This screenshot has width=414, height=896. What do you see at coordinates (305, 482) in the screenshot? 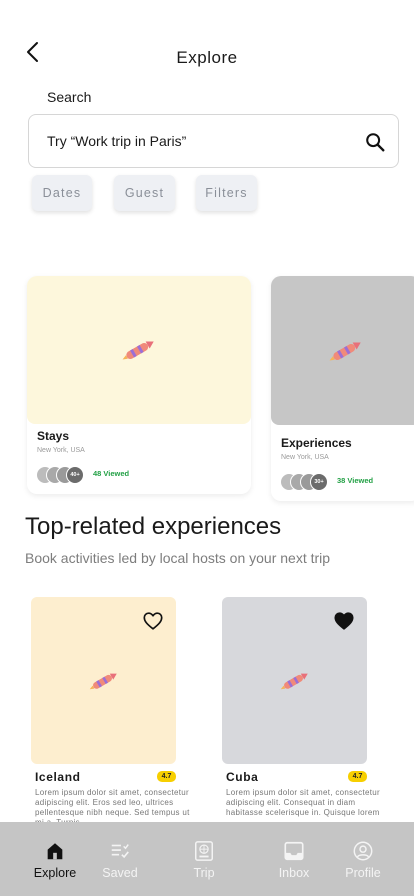
I see `avatar-group: 30+` at bounding box center [305, 482].